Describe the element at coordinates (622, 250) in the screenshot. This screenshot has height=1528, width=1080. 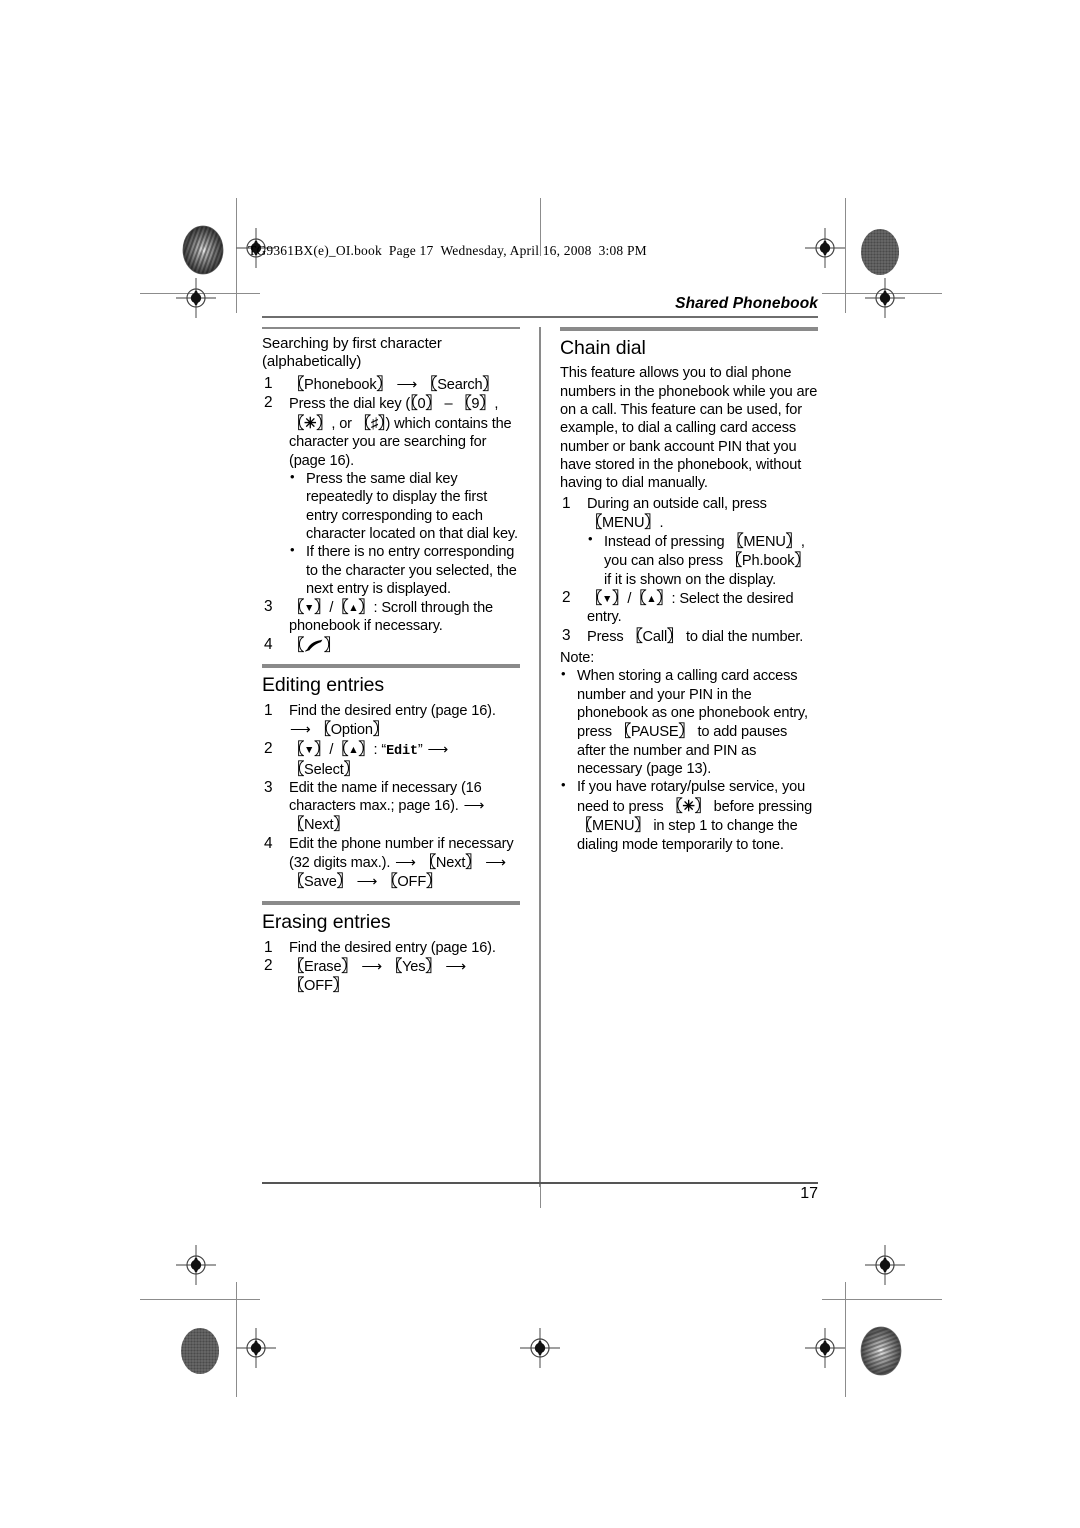
I see `slug-time: 3:08 PM` at that location.